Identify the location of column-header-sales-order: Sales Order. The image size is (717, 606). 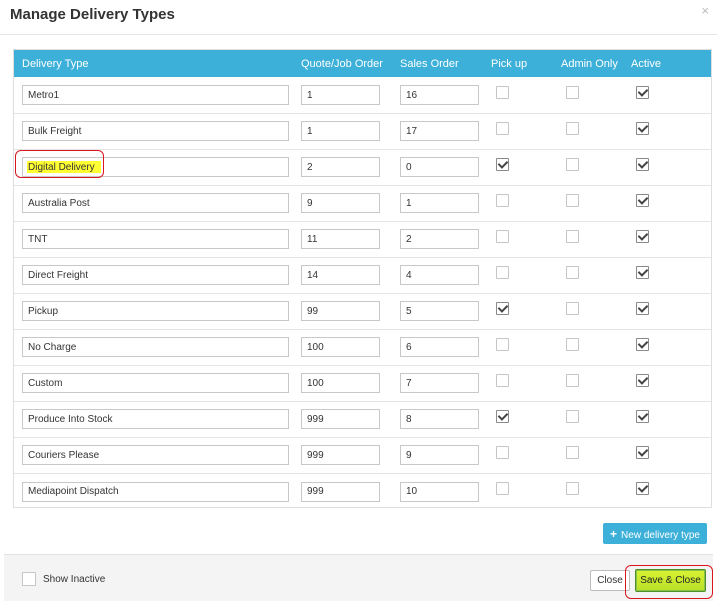
(429, 63).